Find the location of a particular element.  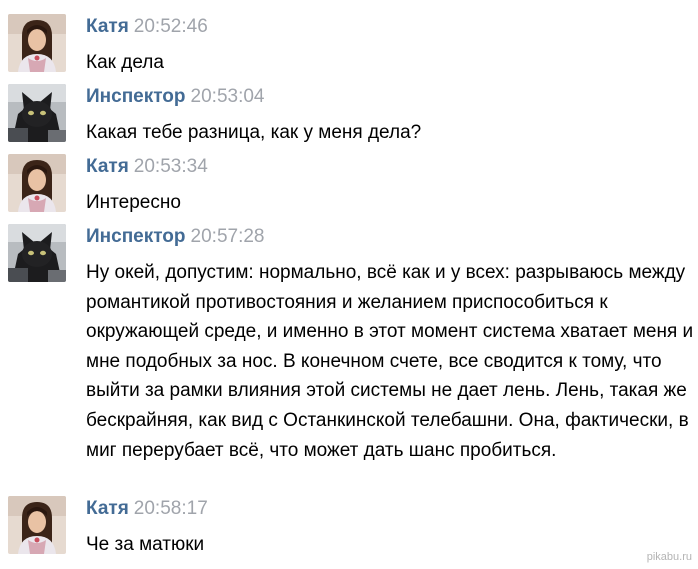

timestamp: 20:53:34 is located at coordinates (171, 166).